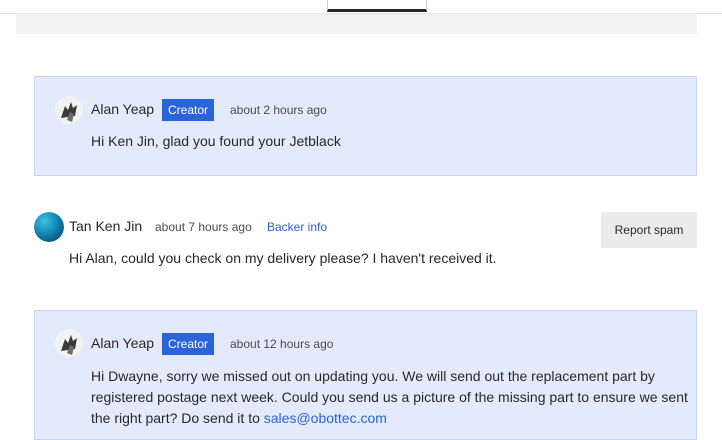 The height and width of the screenshot is (440, 722). Describe the element at coordinates (377, 6) in the screenshot. I see `active-tab-indicator` at that location.